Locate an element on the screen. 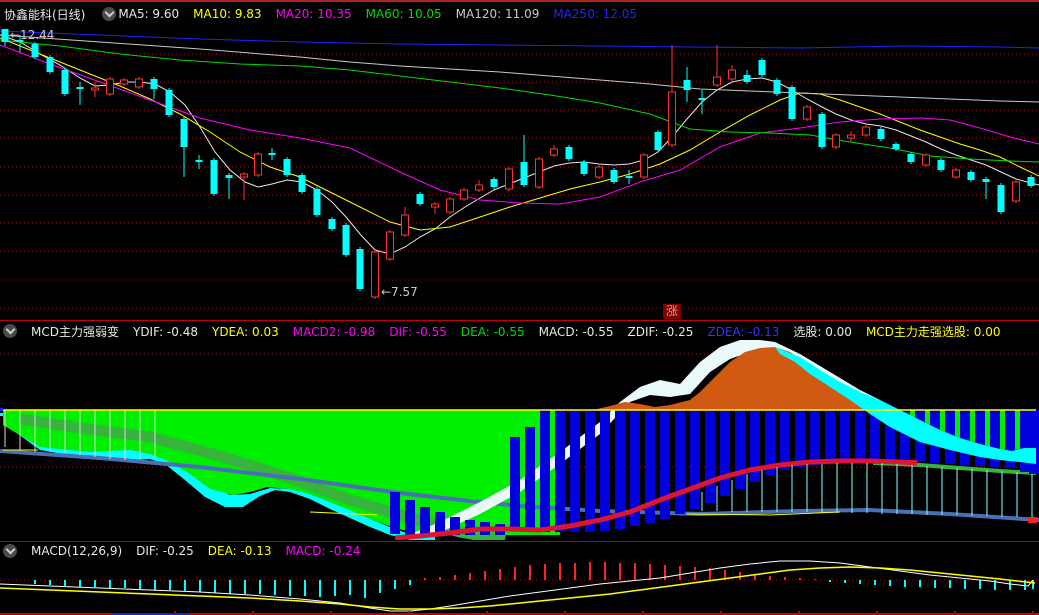  indicator-value: MACD2: -0.98 is located at coordinates (334, 331).